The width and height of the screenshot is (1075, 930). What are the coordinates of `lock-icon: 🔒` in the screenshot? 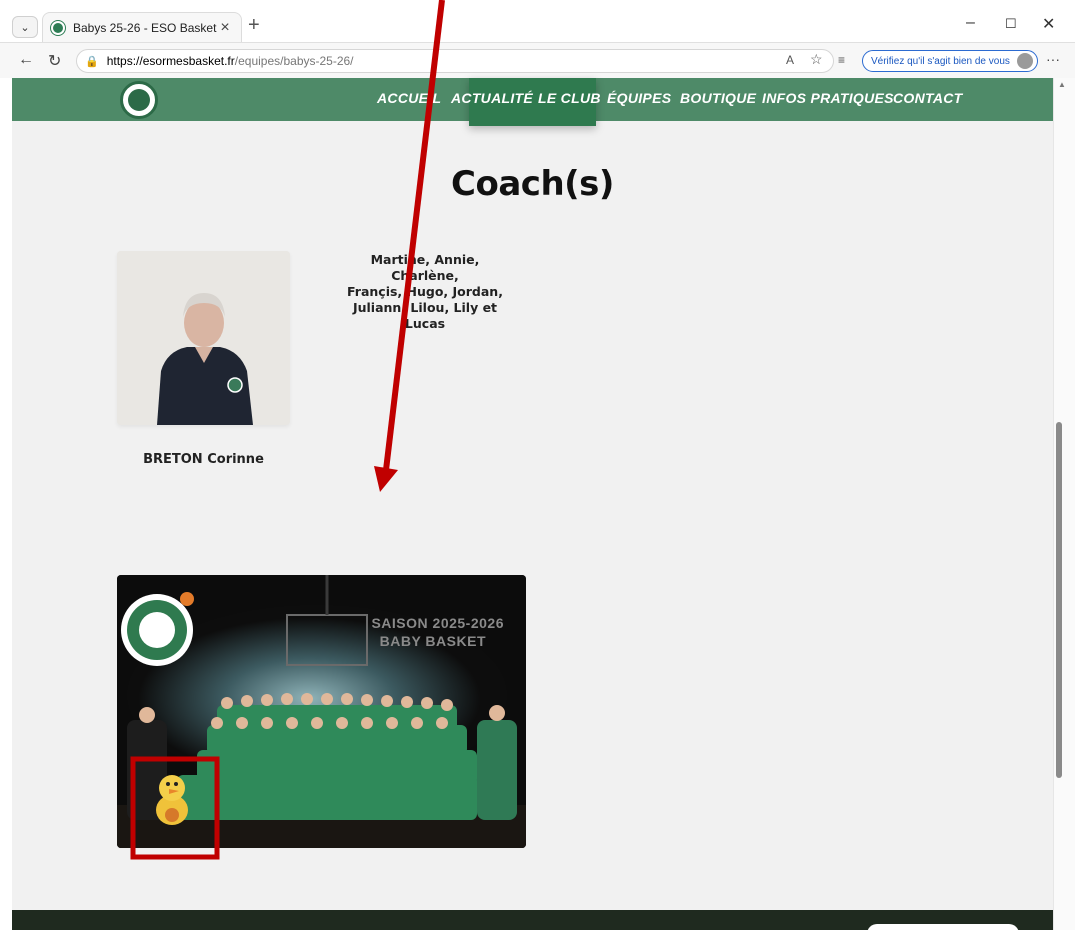 It's located at (92, 61).